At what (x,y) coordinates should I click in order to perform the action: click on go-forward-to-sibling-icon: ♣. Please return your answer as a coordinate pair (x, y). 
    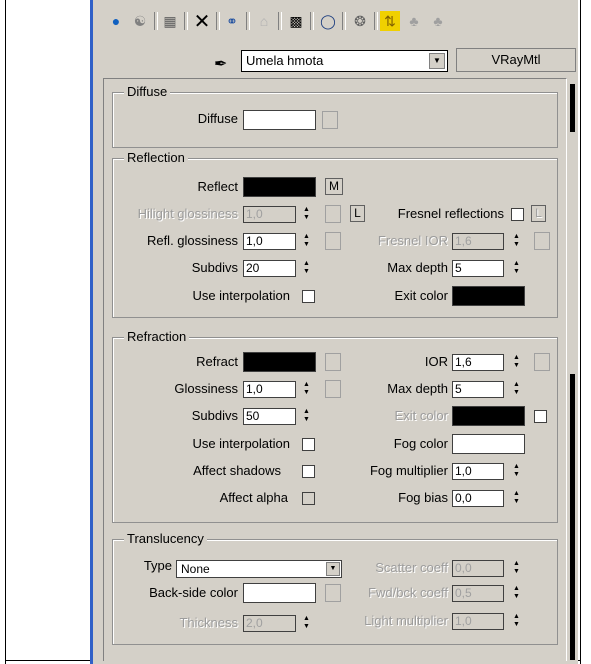
    Looking at the image, I should click on (414, 21).